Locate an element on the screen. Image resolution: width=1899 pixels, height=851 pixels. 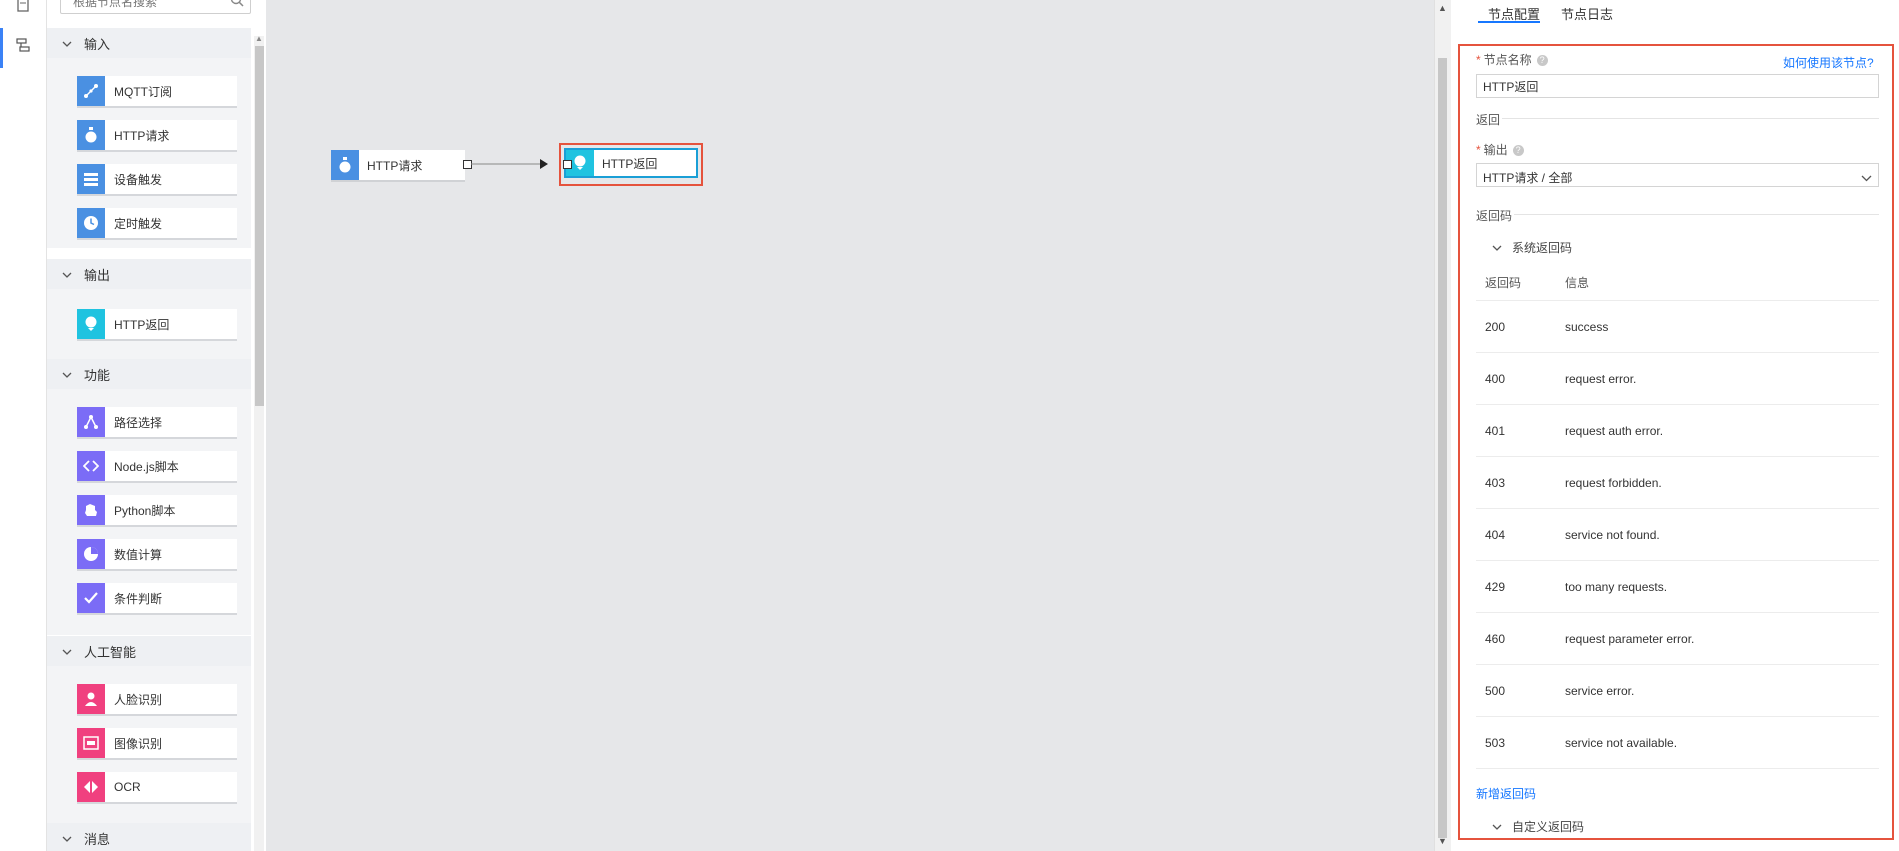
message-cell: service not found. is located at coordinates (1612, 535).